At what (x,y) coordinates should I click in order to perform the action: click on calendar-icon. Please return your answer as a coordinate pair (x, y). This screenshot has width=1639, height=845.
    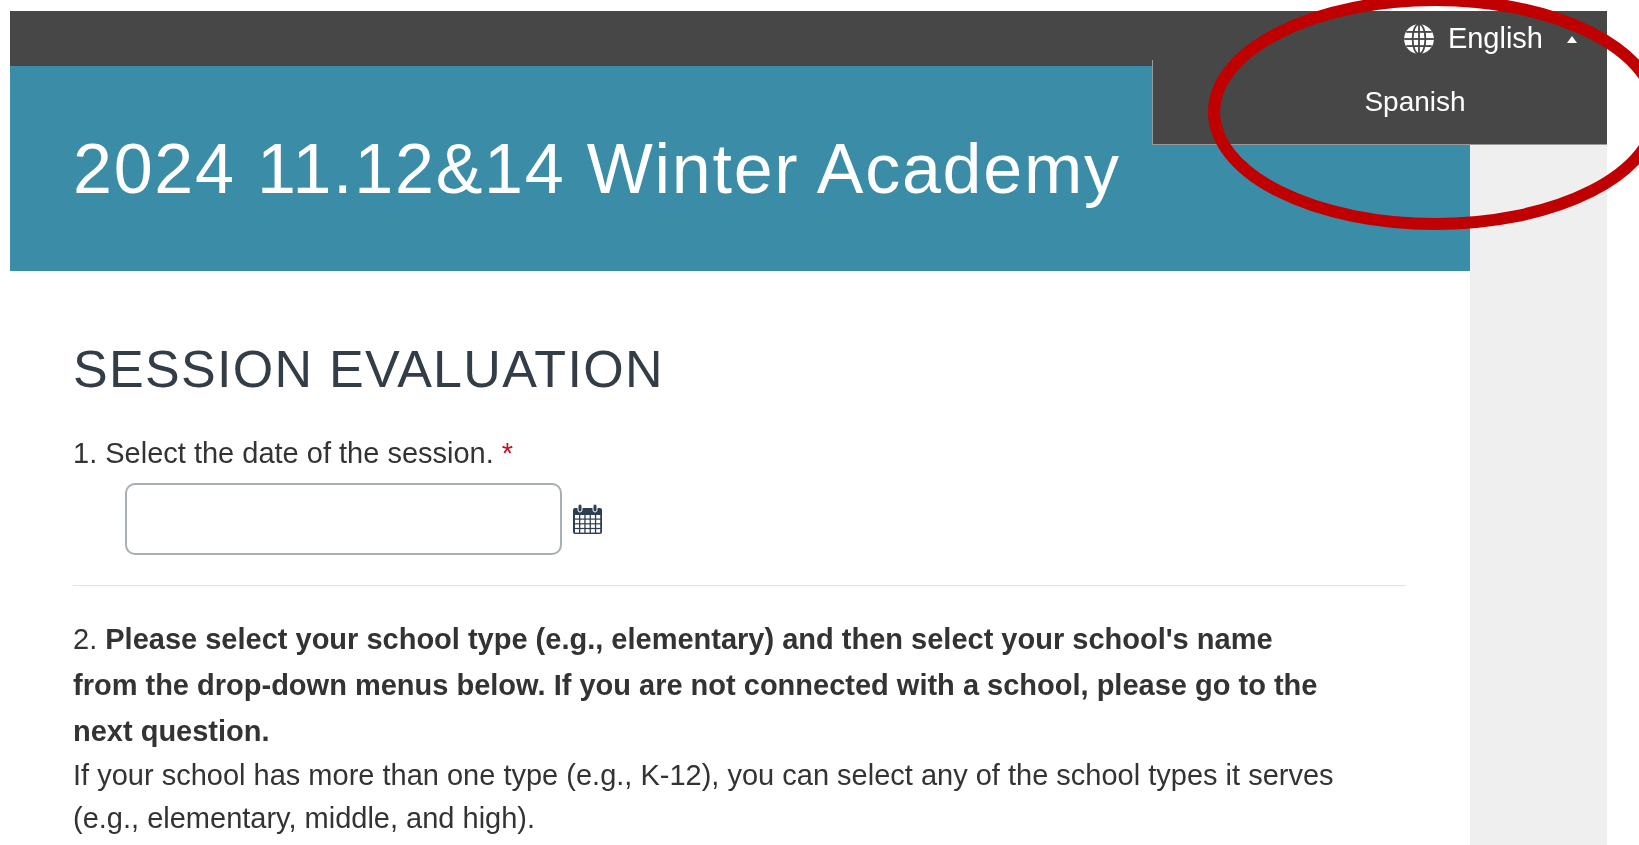
    Looking at the image, I should click on (587, 519).